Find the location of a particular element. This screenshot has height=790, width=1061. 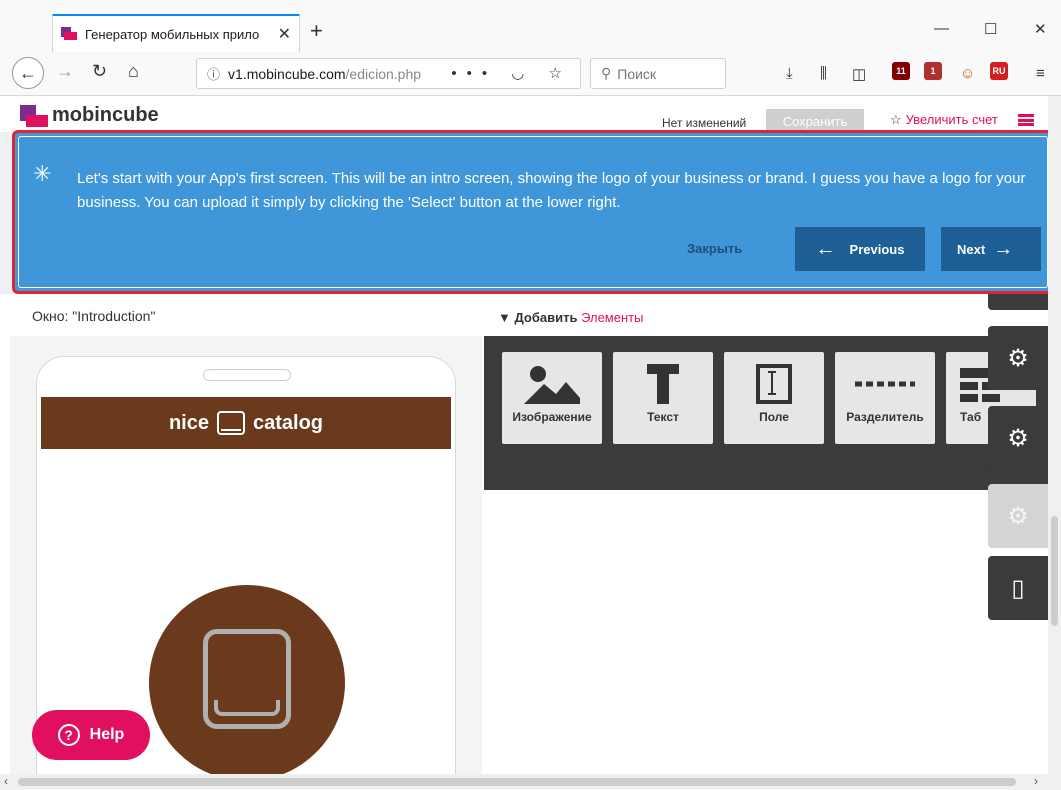

tour-previous-button: ← Previous is located at coordinates (860, 249).